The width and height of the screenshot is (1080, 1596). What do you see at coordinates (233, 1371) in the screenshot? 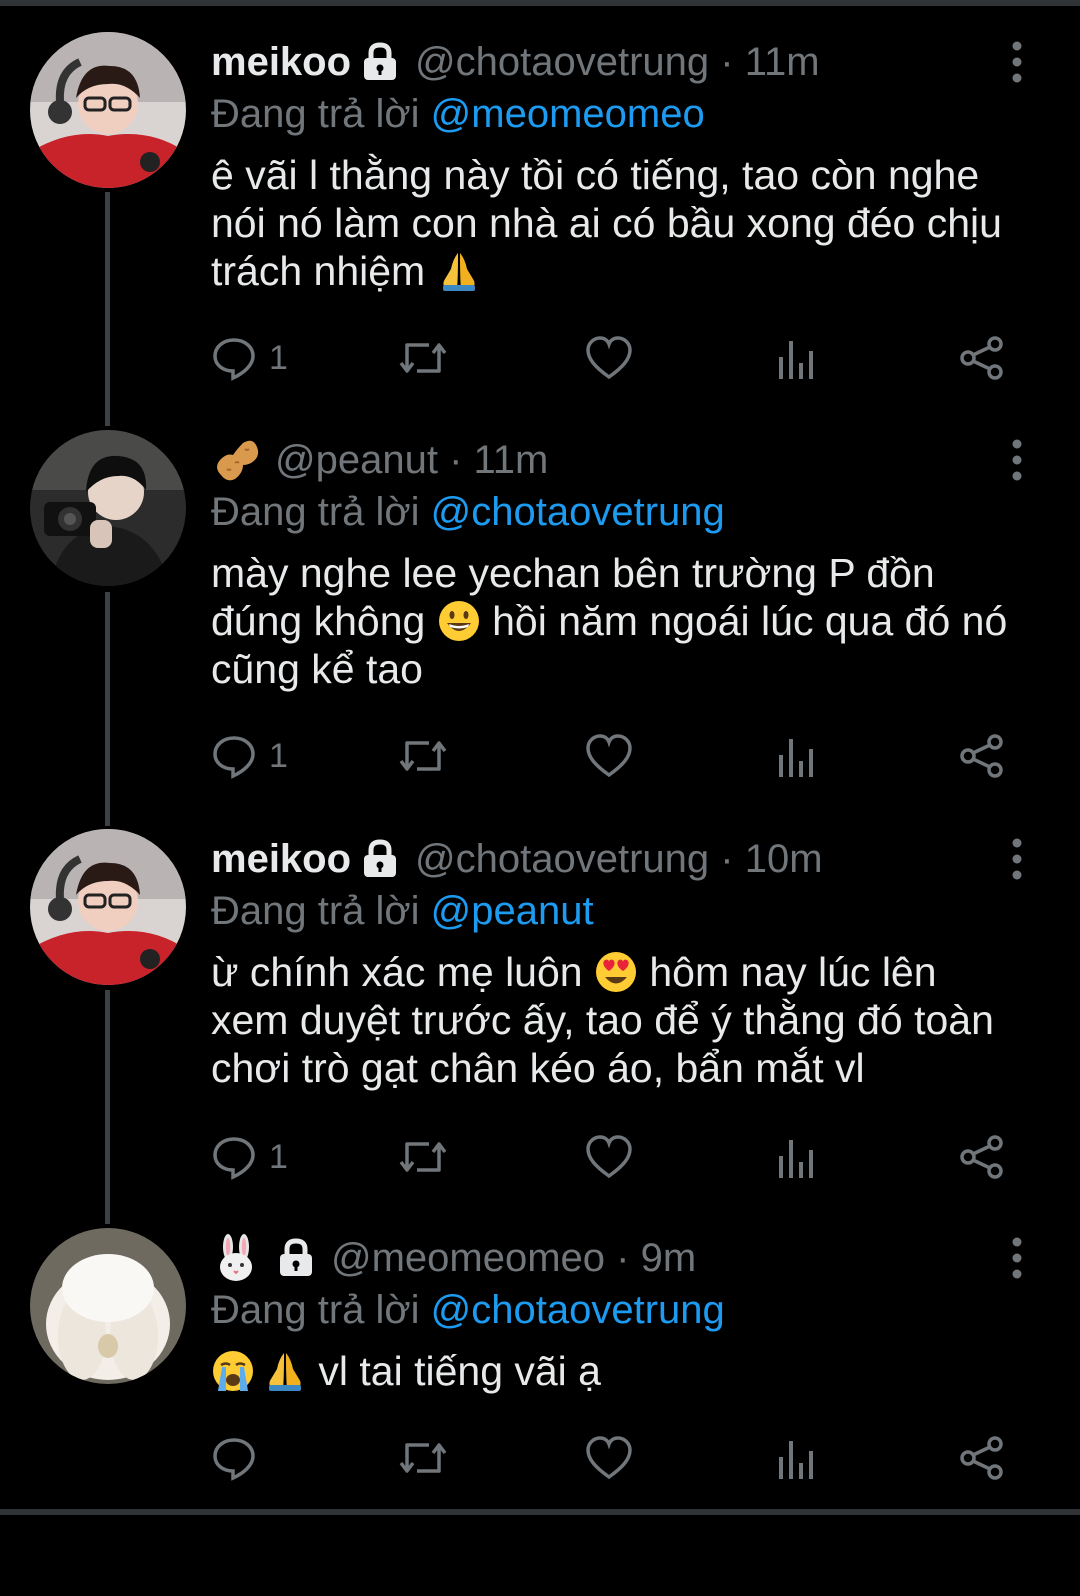
I see `crying-face-emoji` at bounding box center [233, 1371].